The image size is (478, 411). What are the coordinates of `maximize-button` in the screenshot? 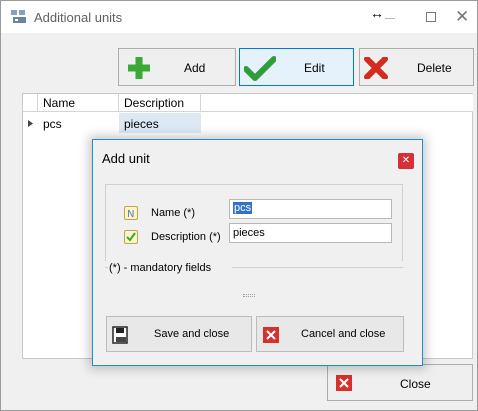 It's located at (431, 17).